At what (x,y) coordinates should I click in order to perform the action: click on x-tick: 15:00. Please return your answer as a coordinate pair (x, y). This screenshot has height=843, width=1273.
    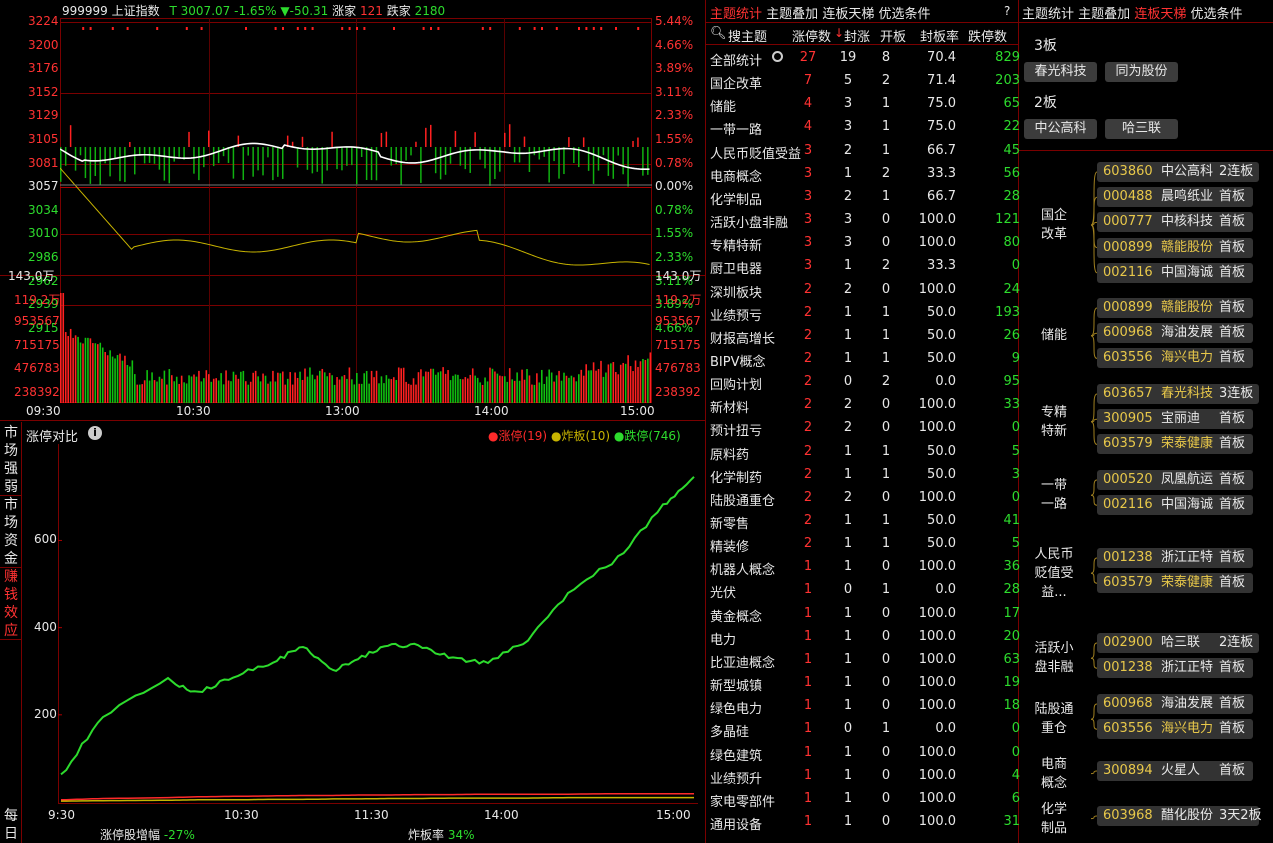
    Looking at the image, I should click on (673, 815).